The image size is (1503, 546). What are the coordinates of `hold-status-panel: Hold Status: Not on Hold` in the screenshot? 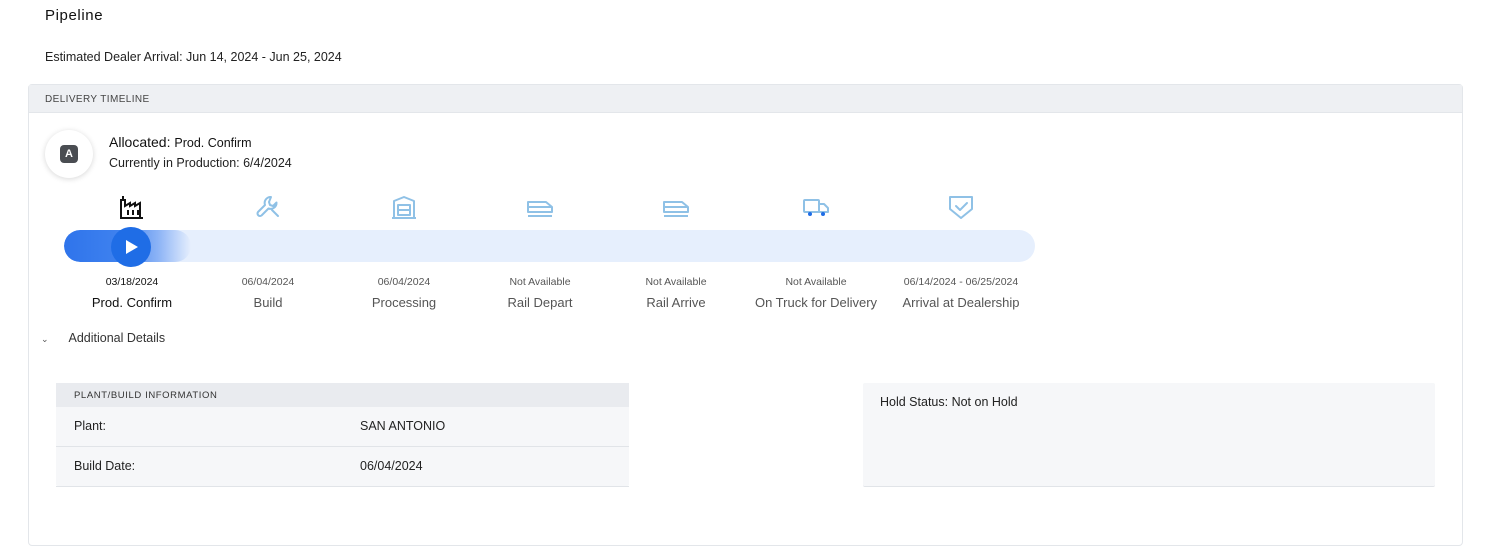 It's located at (1149, 435).